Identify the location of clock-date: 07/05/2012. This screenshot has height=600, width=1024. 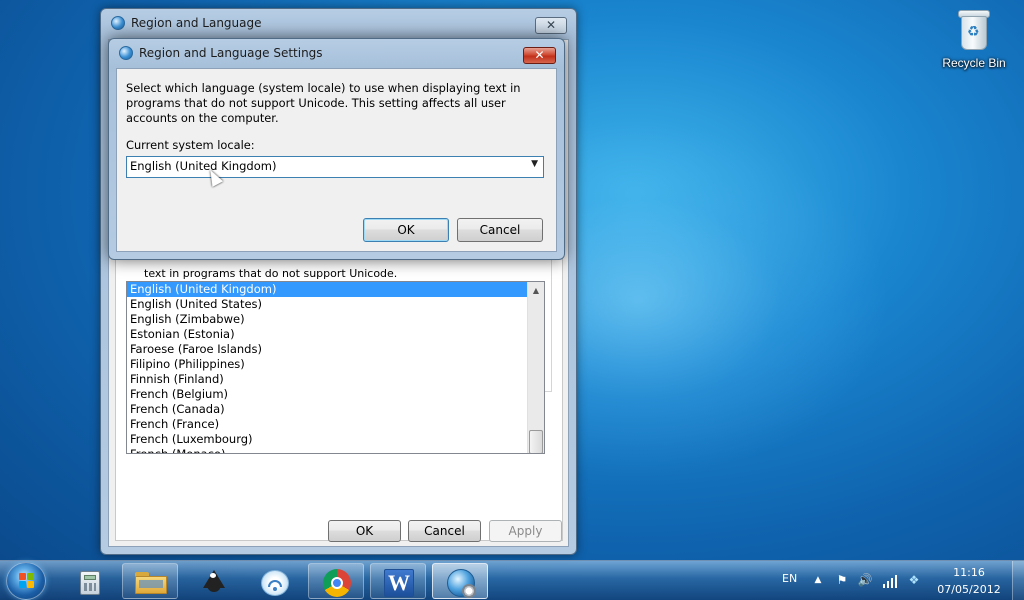
(969, 589).